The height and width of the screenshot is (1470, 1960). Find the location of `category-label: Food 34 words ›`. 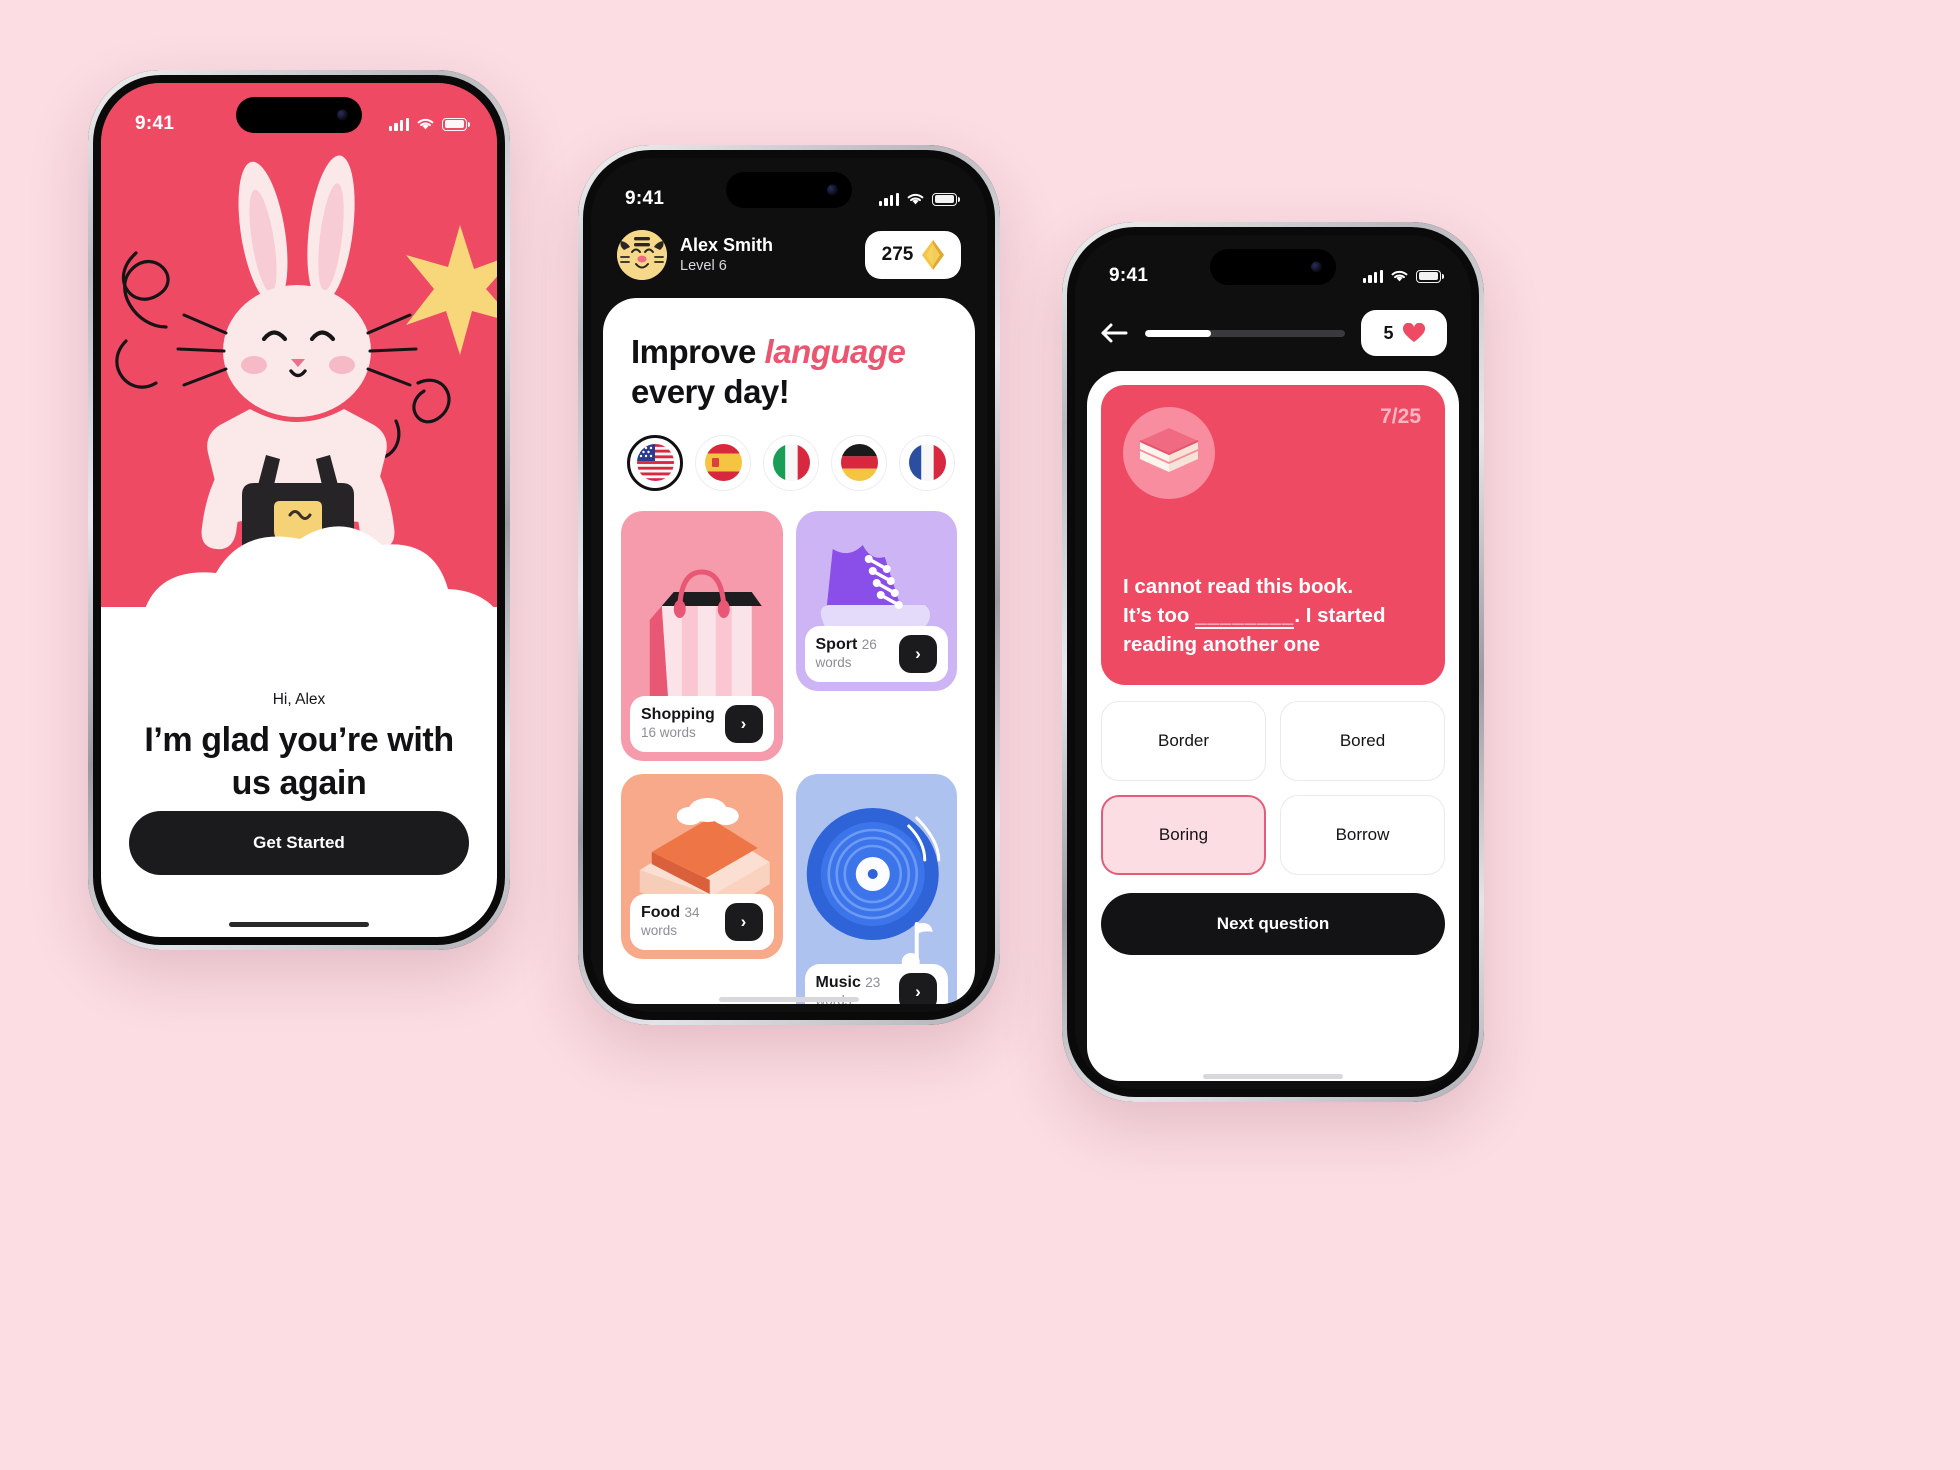

category-label: Food 34 words › is located at coordinates (702, 921).